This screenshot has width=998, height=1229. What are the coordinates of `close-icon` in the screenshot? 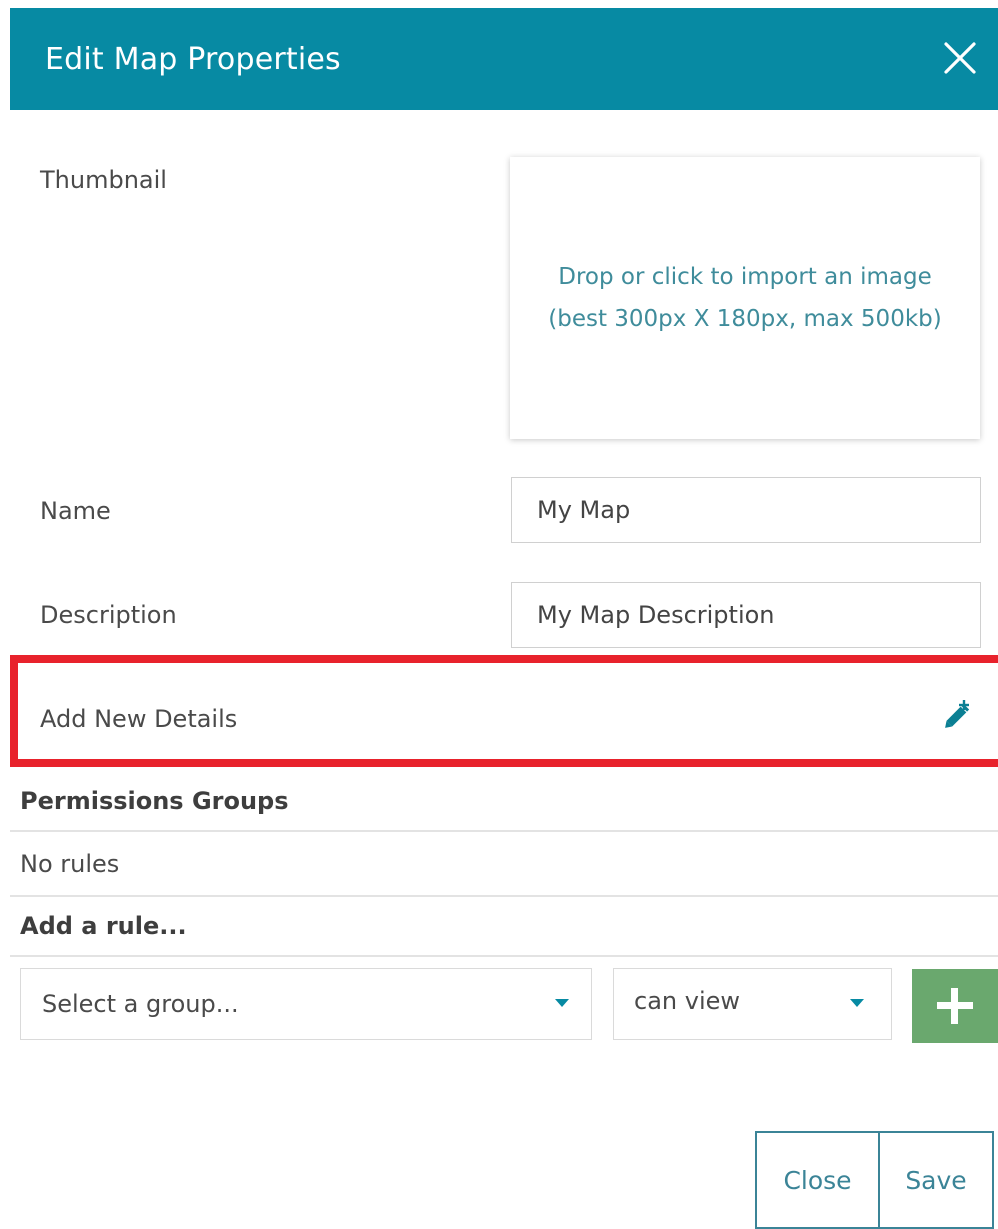 It's located at (960, 58).